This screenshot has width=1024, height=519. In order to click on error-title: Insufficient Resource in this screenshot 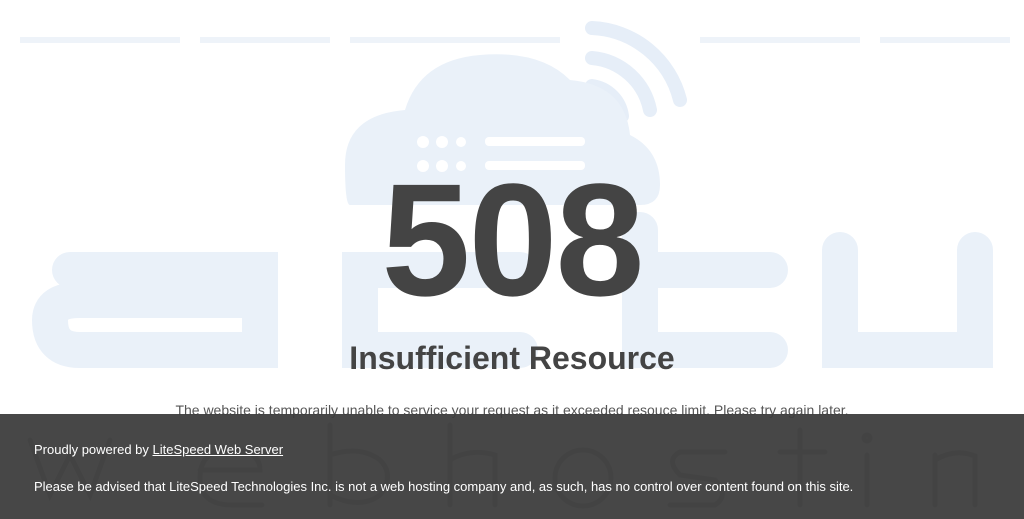, I will do `click(512, 358)`.